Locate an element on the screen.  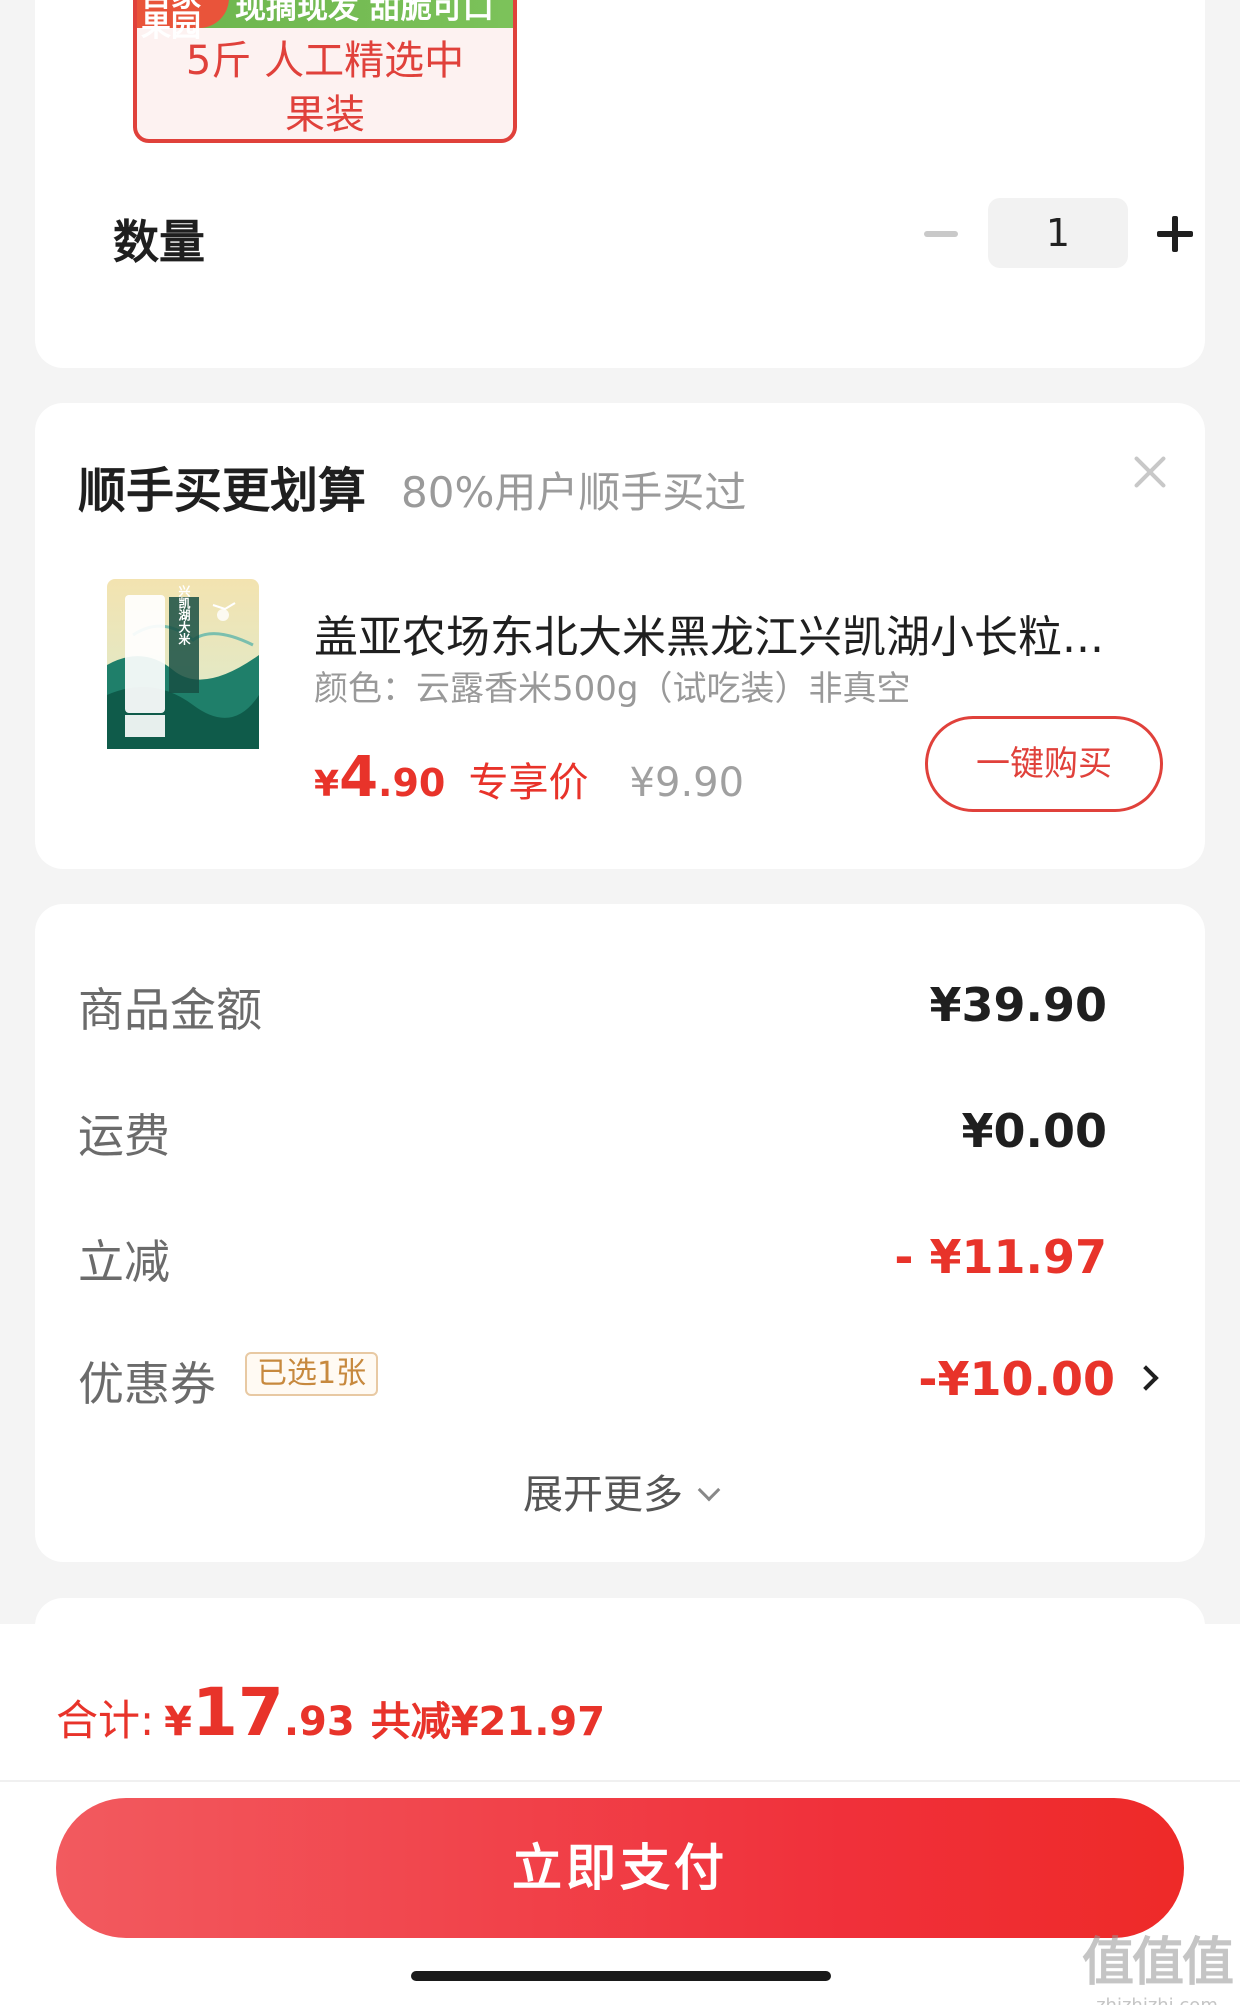
sku-option-selected: 自家果园 现摘现发 甜脆可口 5斤 人工精选中 果装 is located at coordinates (325, 71).